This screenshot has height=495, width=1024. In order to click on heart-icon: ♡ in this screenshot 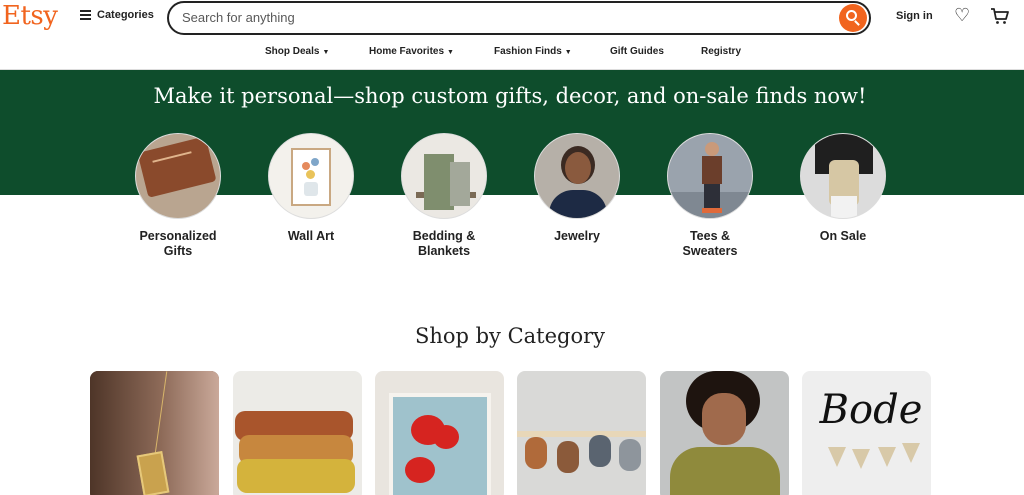, I will do `click(962, 15)`.